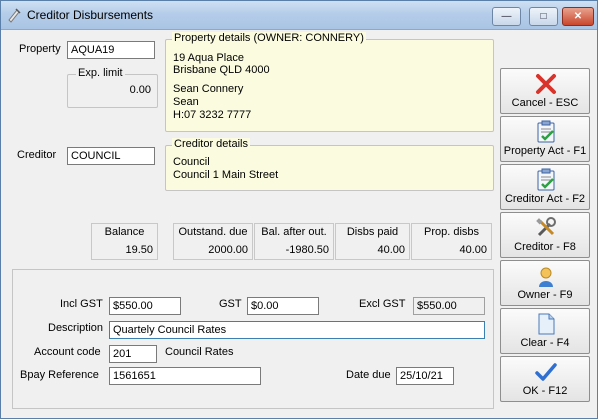  What do you see at coordinates (382, 304) in the screenshot?
I see `excl-gst-label: Excl GST` at bounding box center [382, 304].